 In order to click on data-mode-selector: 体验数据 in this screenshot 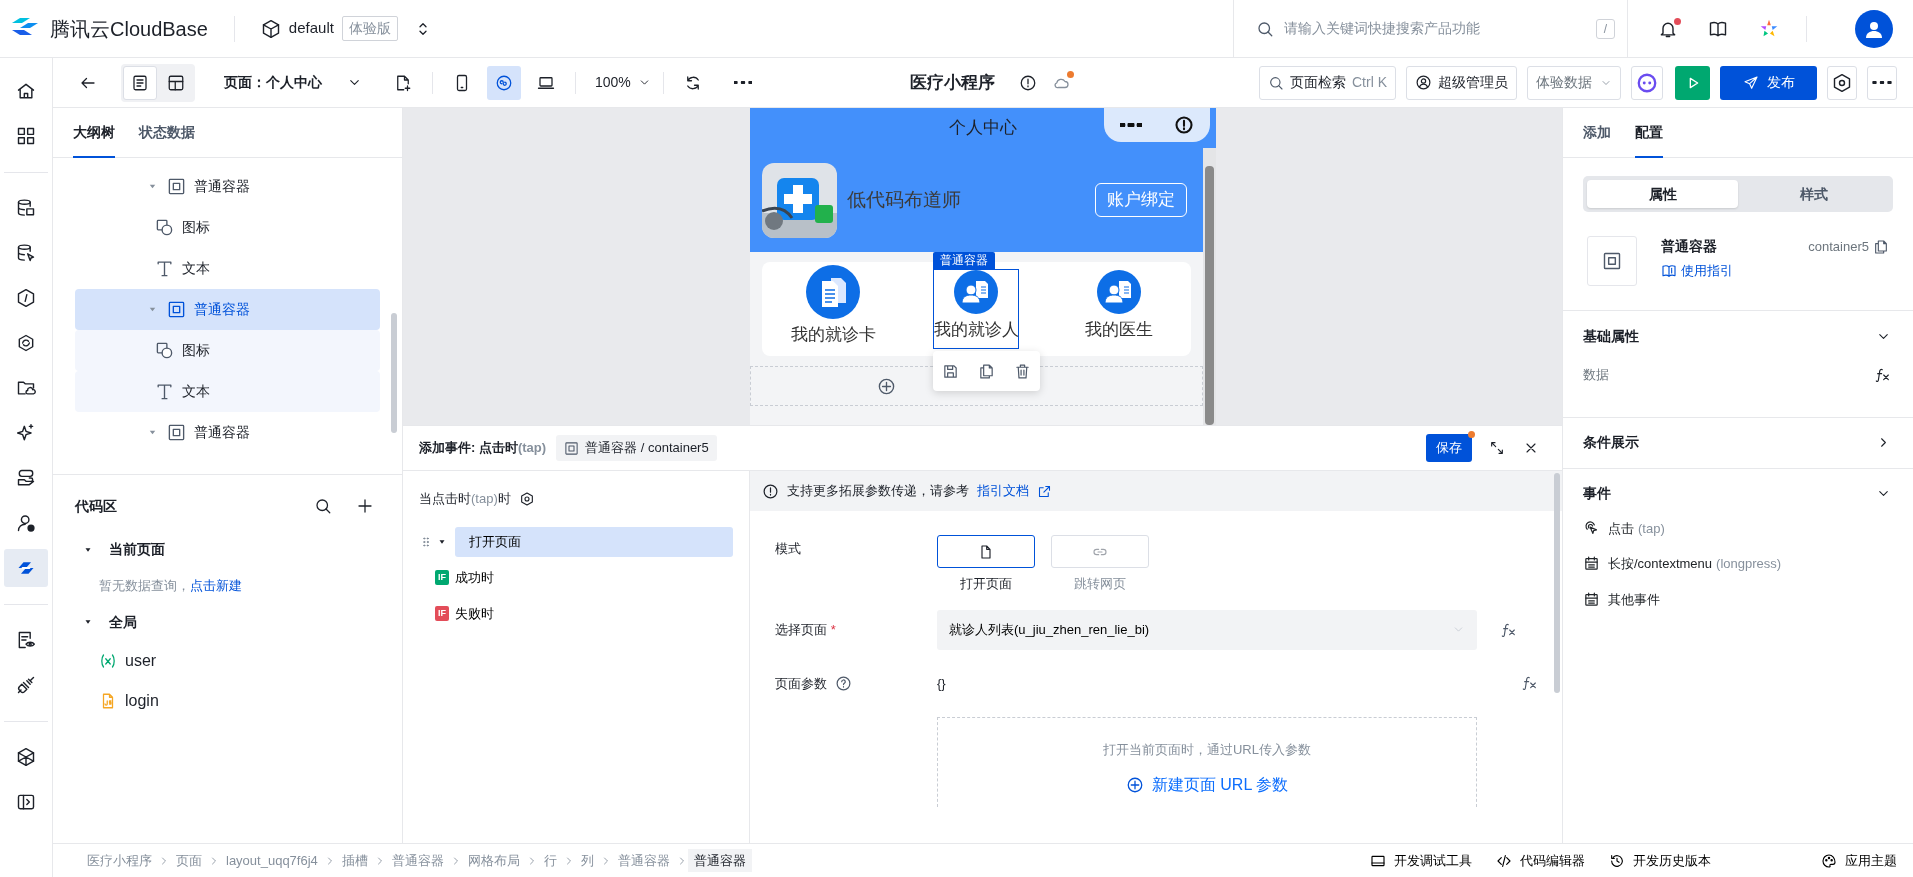, I will do `click(1574, 82)`.